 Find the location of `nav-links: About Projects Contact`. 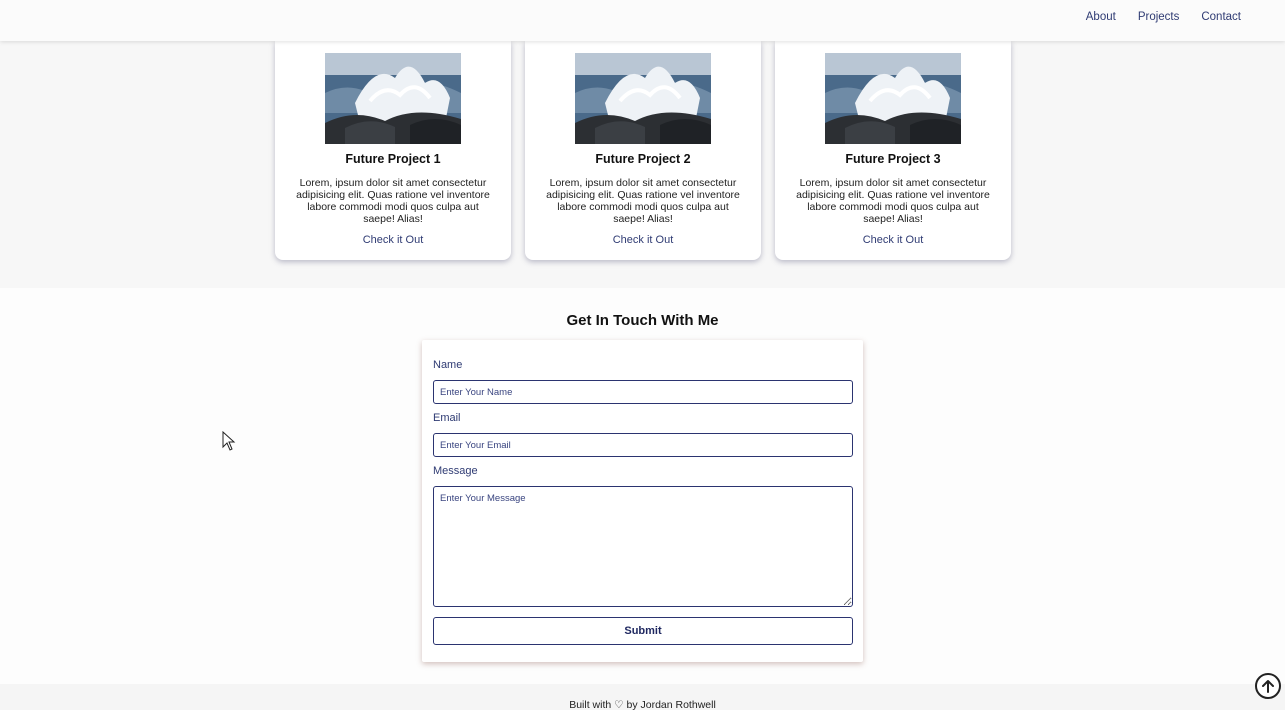

nav-links: About Projects Contact is located at coordinates (1163, 17).